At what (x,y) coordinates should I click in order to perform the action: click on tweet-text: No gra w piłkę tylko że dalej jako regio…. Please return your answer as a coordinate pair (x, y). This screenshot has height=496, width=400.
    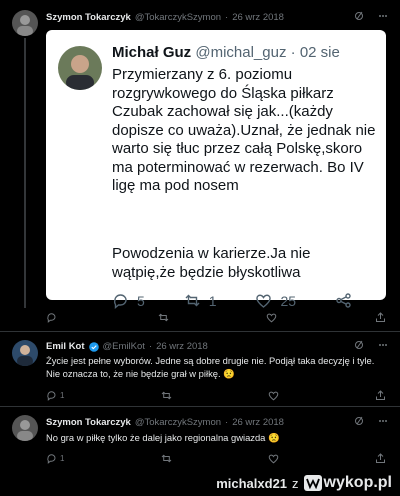
    Looking at the image, I should click on (163, 437).